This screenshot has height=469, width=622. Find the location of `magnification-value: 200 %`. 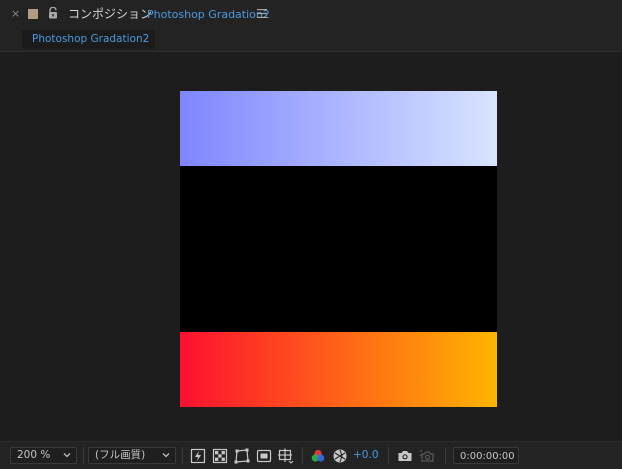

magnification-value: 200 % is located at coordinates (34, 455).